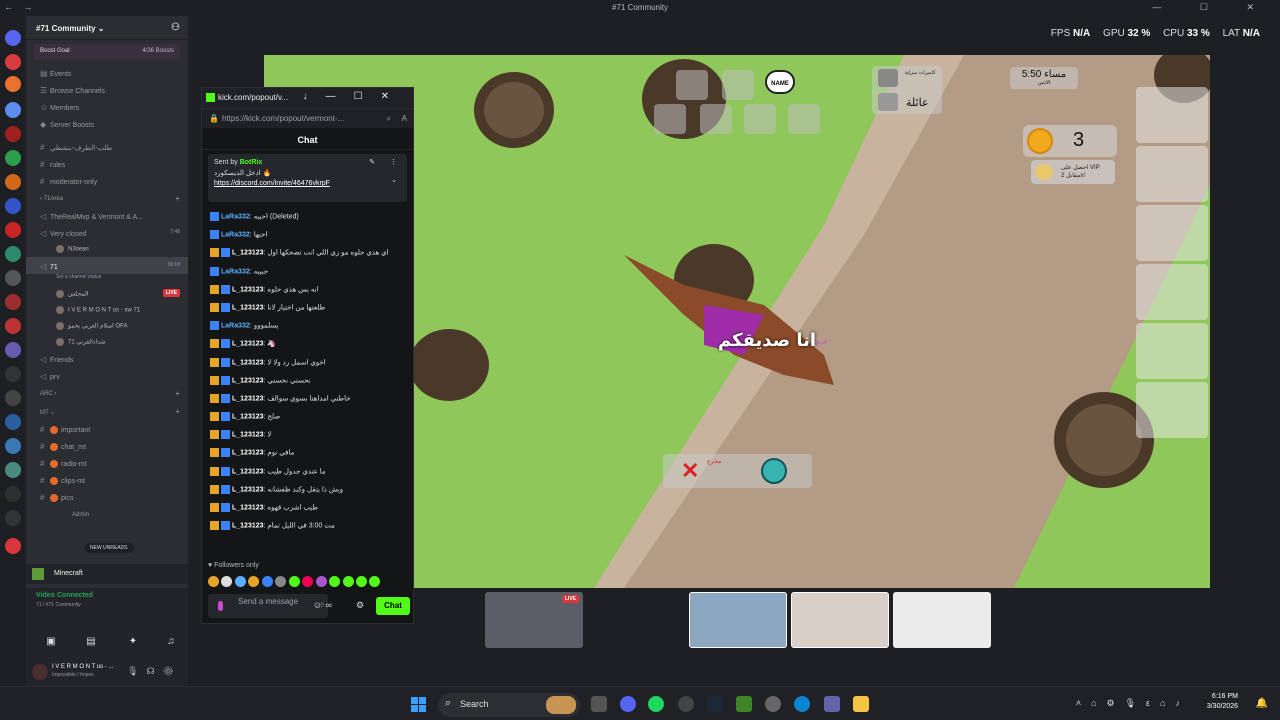 The height and width of the screenshot is (720, 1280). What do you see at coordinates (404, 118) in the screenshot?
I see `reader-icon: A` at bounding box center [404, 118].